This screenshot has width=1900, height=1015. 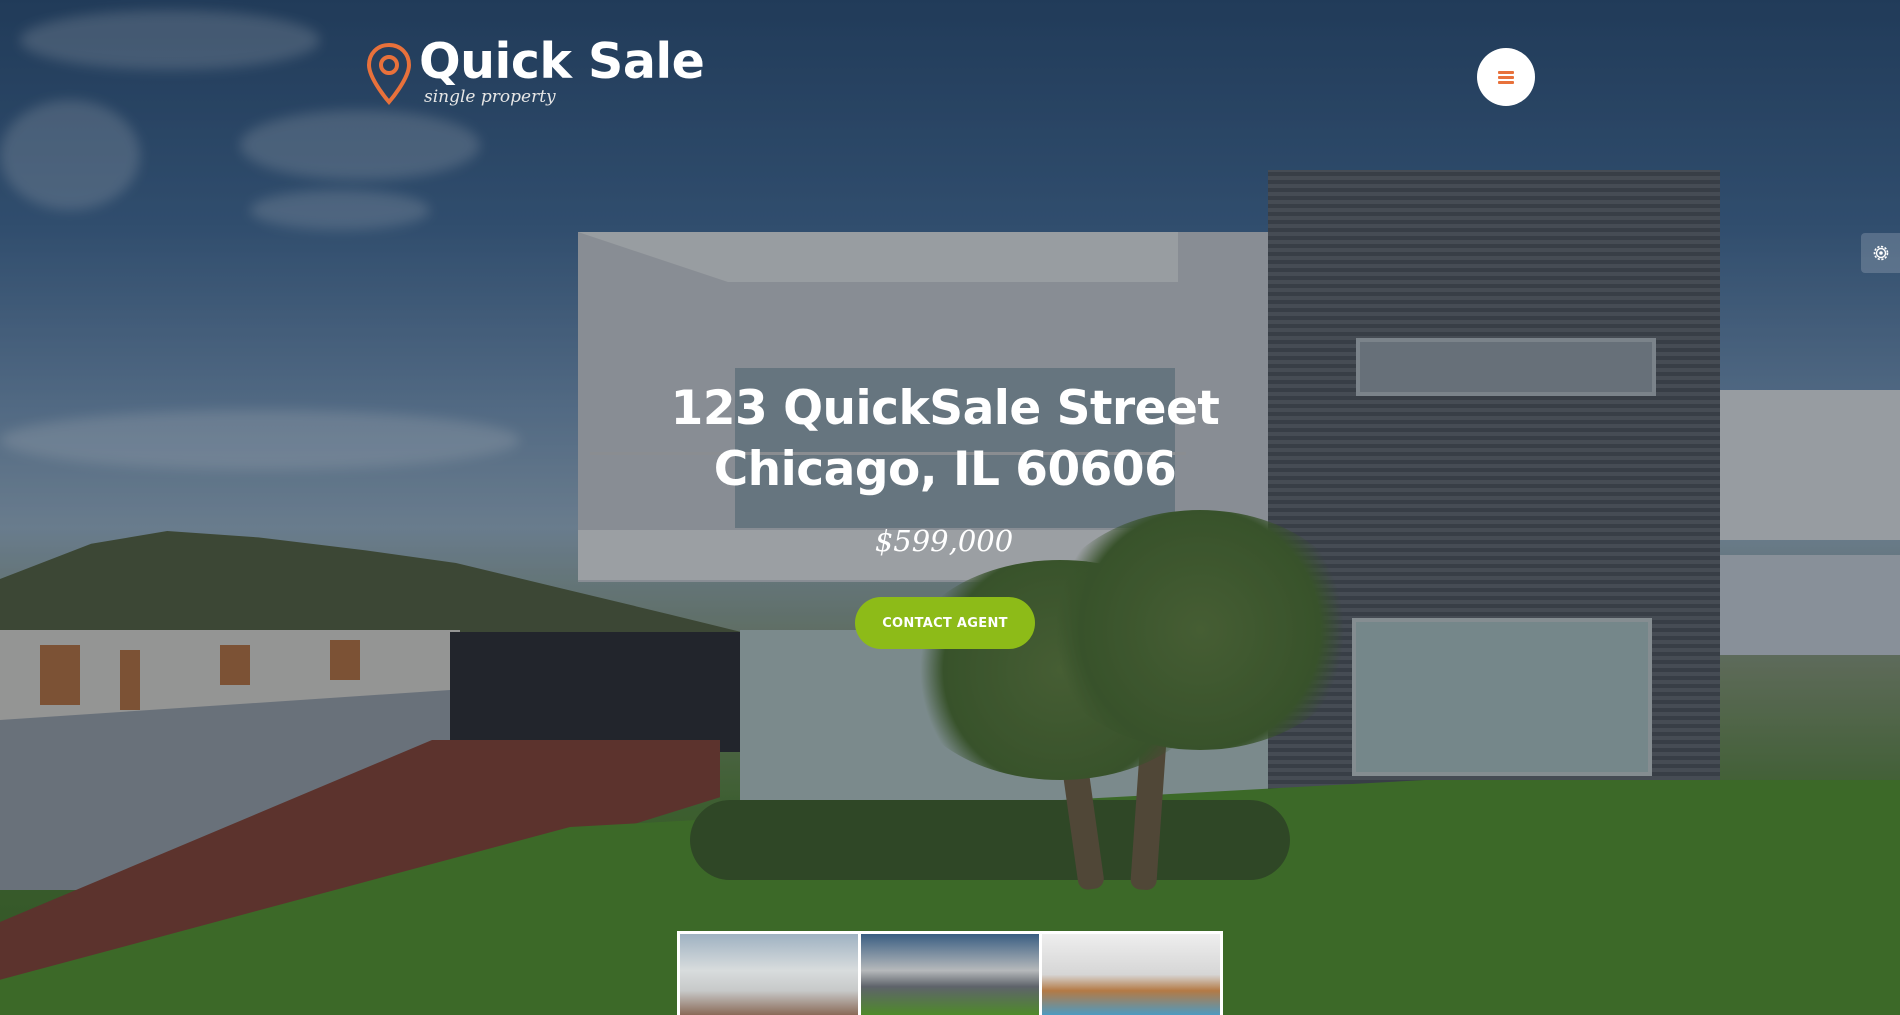 What do you see at coordinates (490, 97) in the screenshot?
I see `logo-subtitle: single property` at bounding box center [490, 97].